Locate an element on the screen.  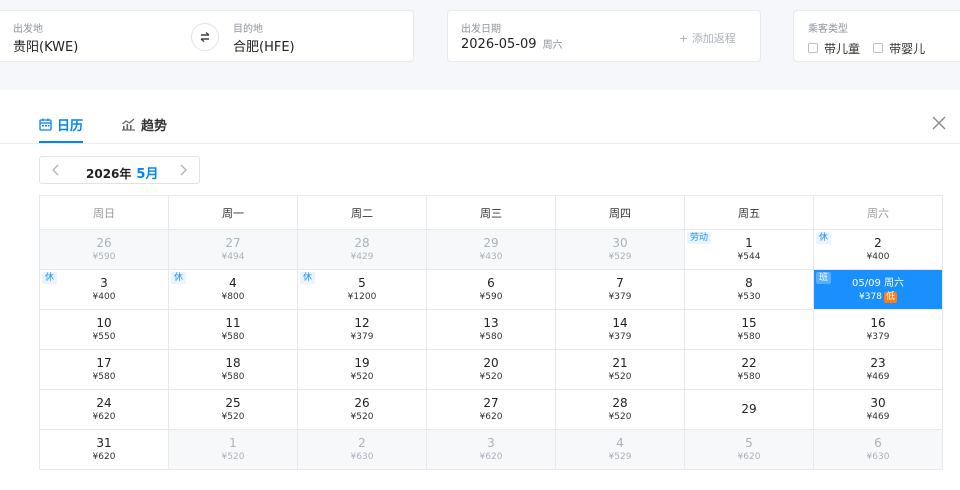
calendar-day: 休 5 ¥1200 is located at coordinates (362, 289).